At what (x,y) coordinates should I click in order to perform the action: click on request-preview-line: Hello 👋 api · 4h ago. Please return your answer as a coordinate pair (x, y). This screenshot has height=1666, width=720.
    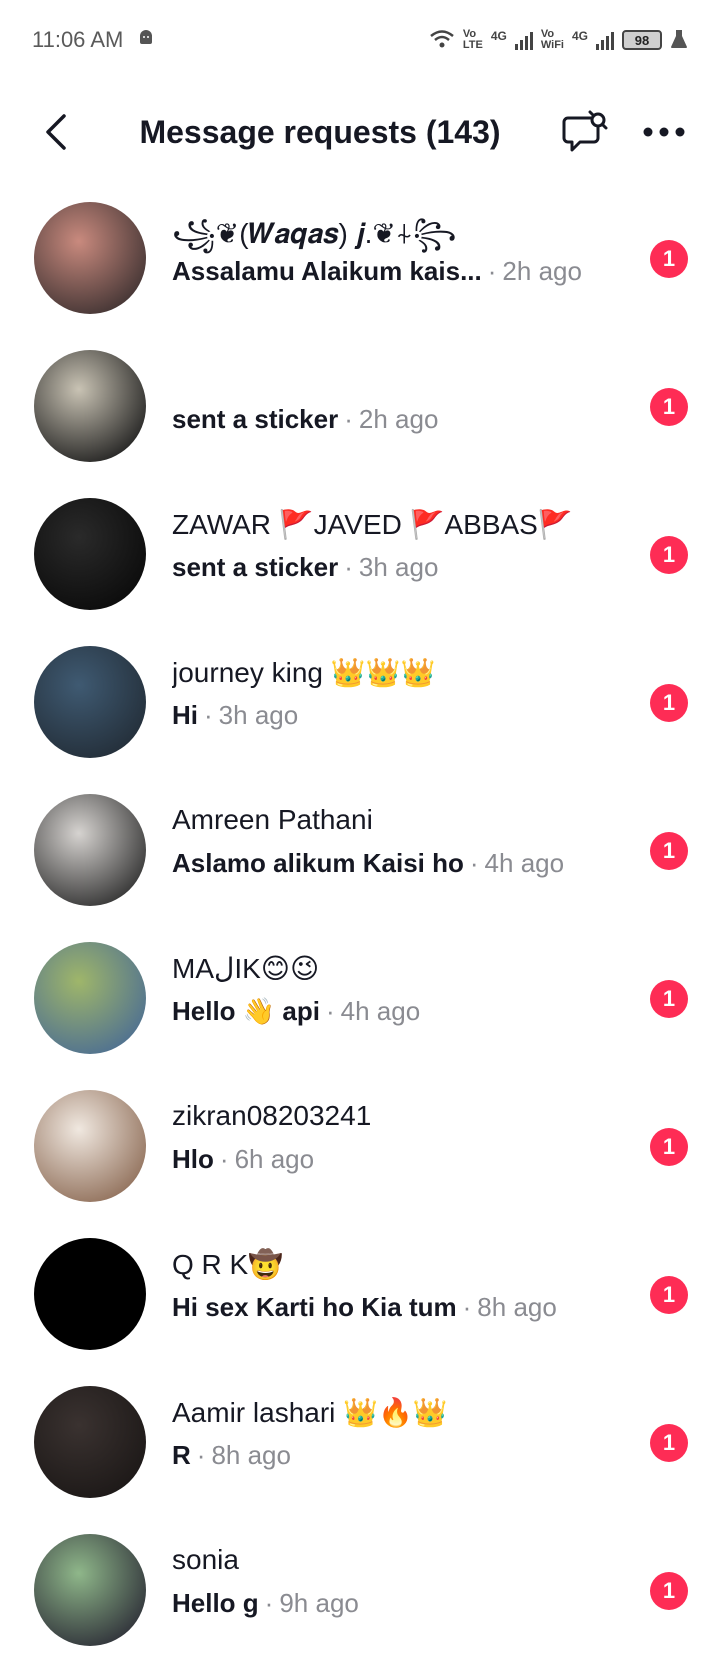
    Looking at the image, I should click on (402, 1011).